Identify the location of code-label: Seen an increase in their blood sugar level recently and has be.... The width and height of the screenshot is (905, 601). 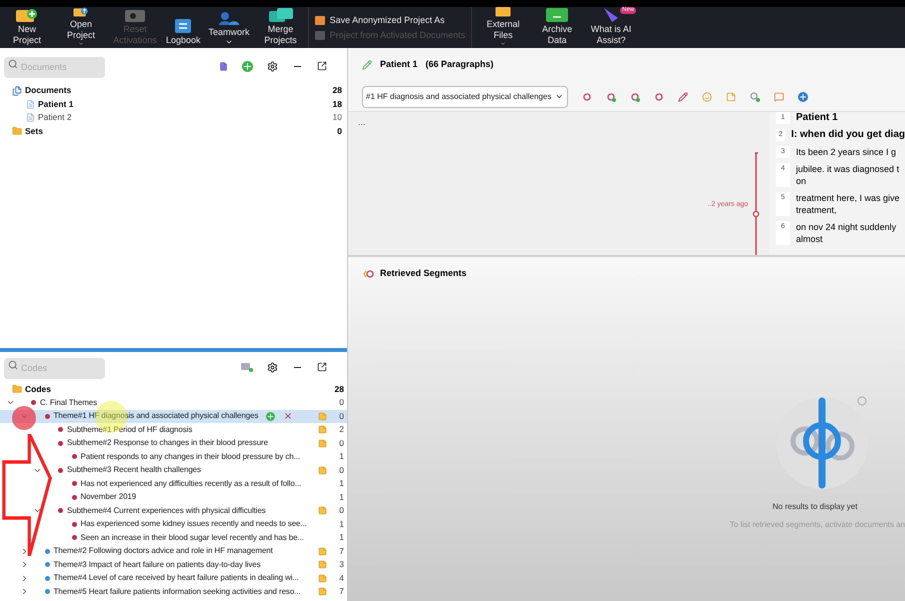
(192, 538).